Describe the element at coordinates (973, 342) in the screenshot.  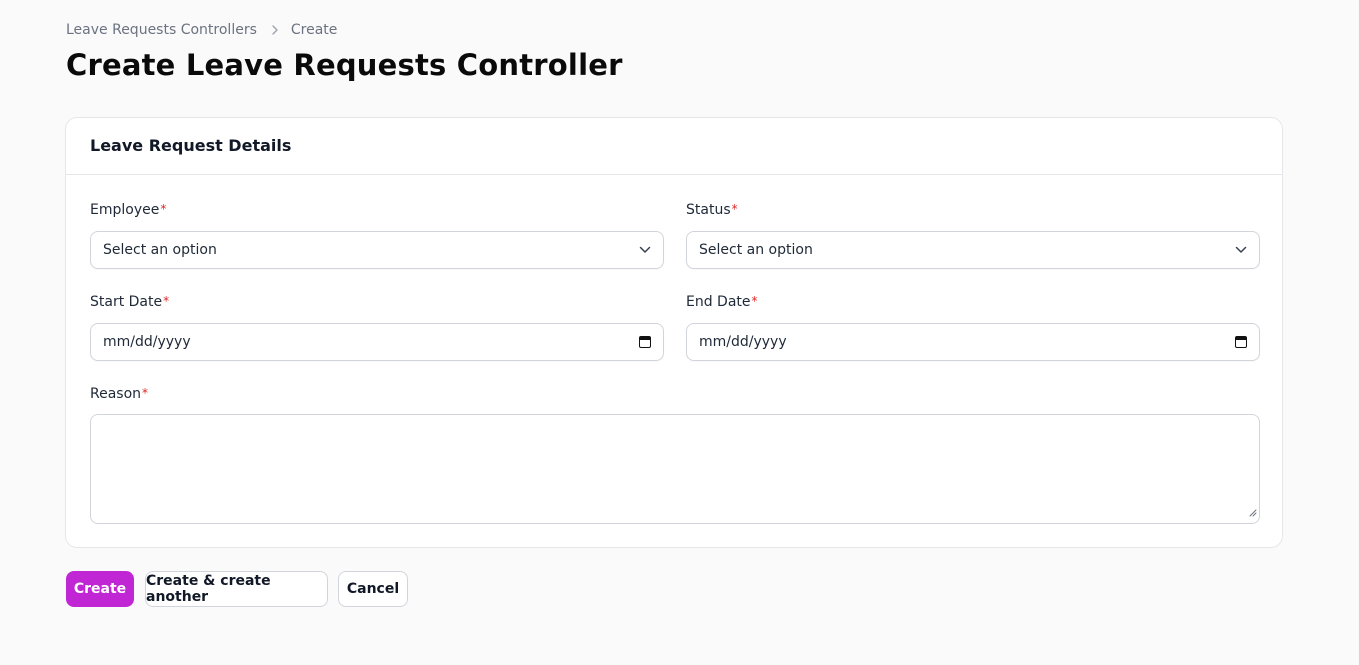
I see `end-date-input: mm/dd/yyyy` at that location.